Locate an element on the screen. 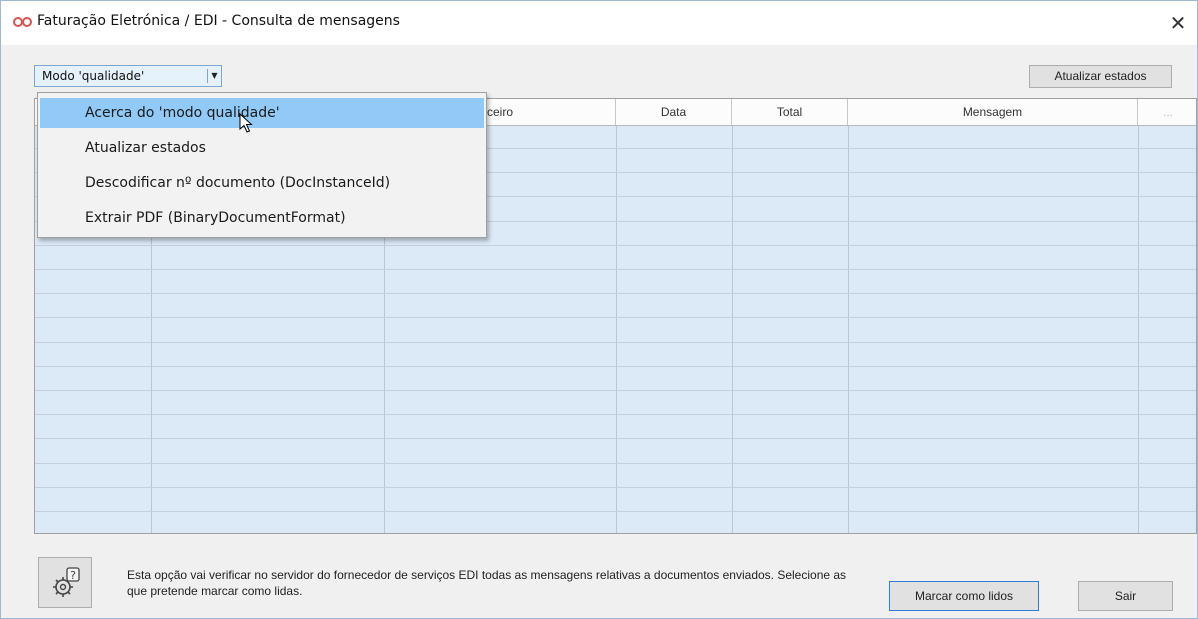 This screenshot has height=619, width=1198. menu-item-extract-pdf: Extrair PDF (BinaryDocumentFormat) is located at coordinates (262, 218).